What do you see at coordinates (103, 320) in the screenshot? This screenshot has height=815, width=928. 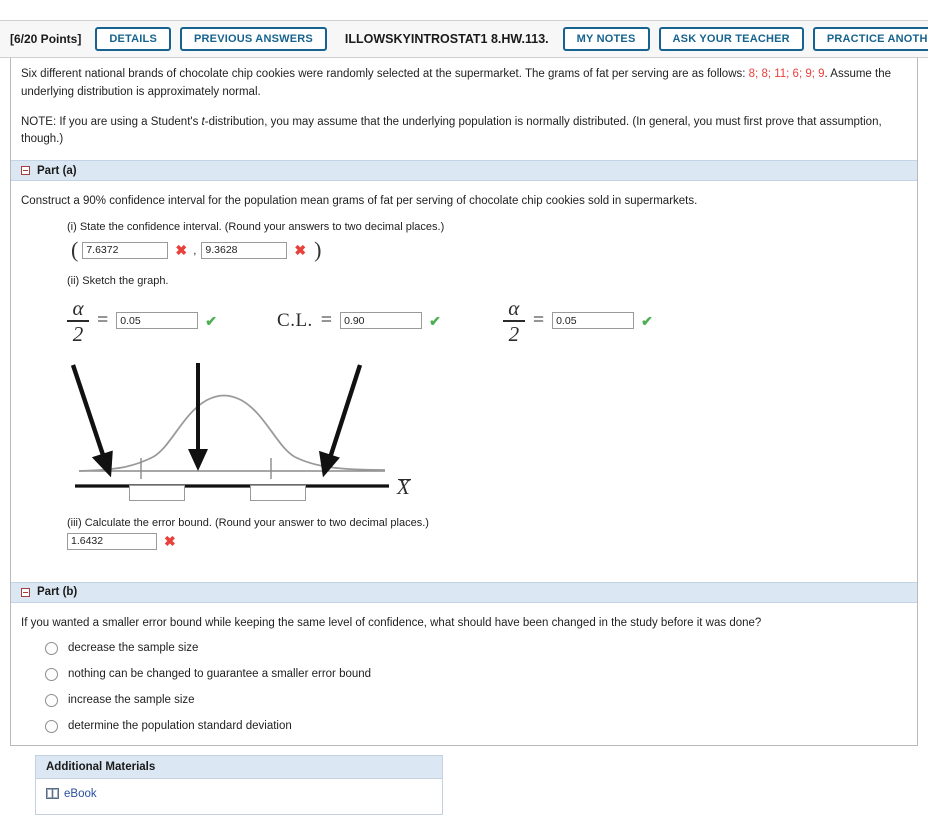 I see `equals-sign-left: =` at bounding box center [103, 320].